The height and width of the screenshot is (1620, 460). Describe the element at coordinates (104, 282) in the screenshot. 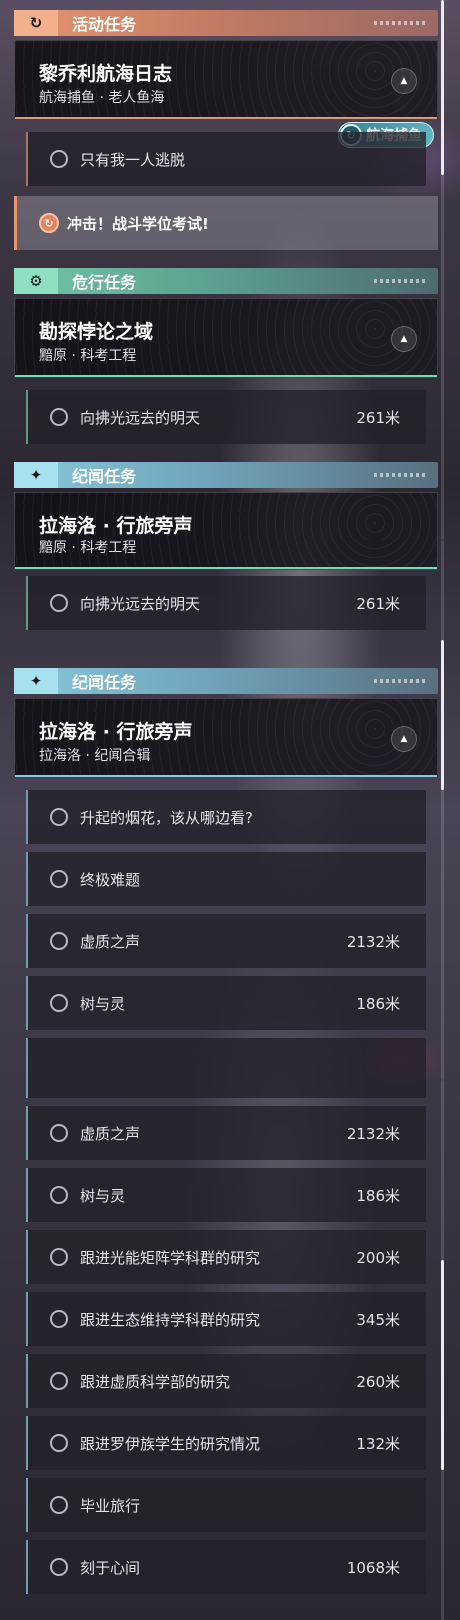

I see `section-title: 危行任务` at that location.